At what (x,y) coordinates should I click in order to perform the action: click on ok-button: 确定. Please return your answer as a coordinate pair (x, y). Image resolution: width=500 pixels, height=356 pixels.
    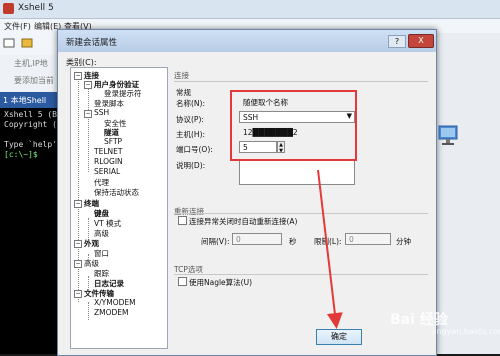
    Looking at the image, I should click on (339, 337).